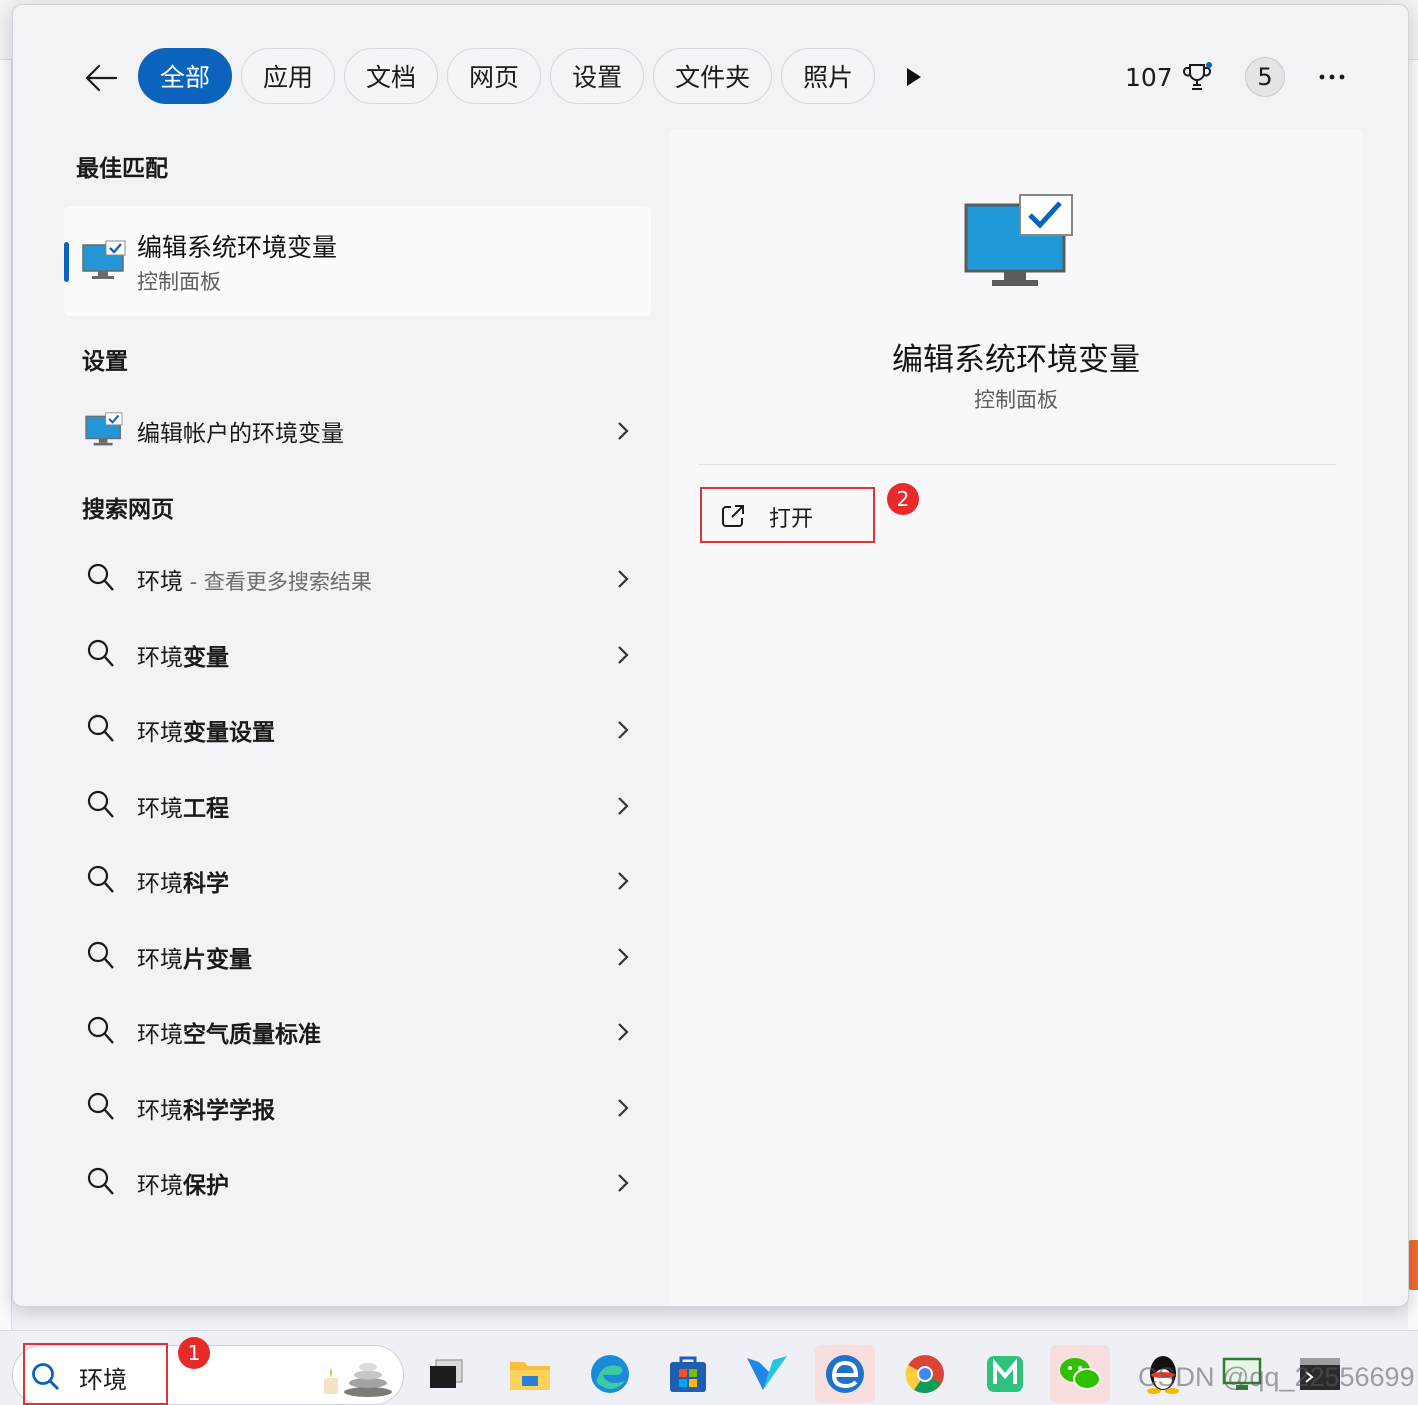 This screenshot has height=1405, width=1418. What do you see at coordinates (185, 76) in the screenshot?
I see `tab-all: 全部` at bounding box center [185, 76].